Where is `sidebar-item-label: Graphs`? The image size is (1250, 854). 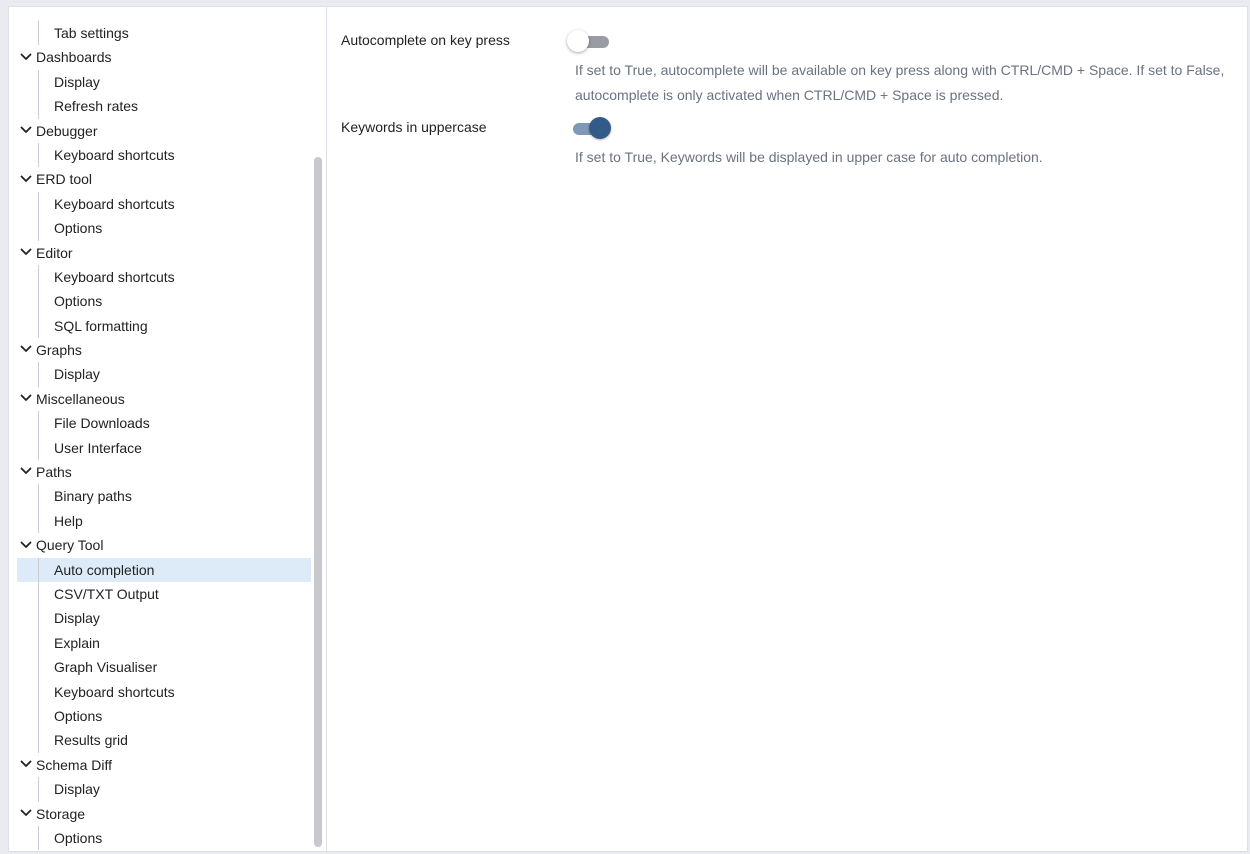 sidebar-item-label: Graphs is located at coordinates (59, 350).